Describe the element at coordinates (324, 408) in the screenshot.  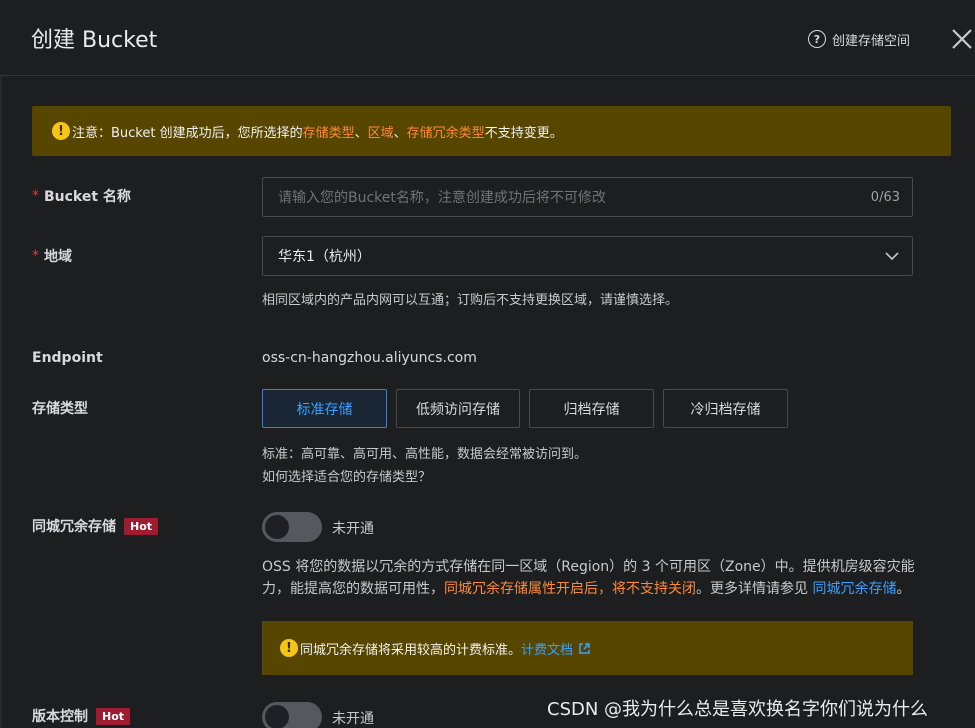
I see `storage-option-standard: 标准存储` at that location.